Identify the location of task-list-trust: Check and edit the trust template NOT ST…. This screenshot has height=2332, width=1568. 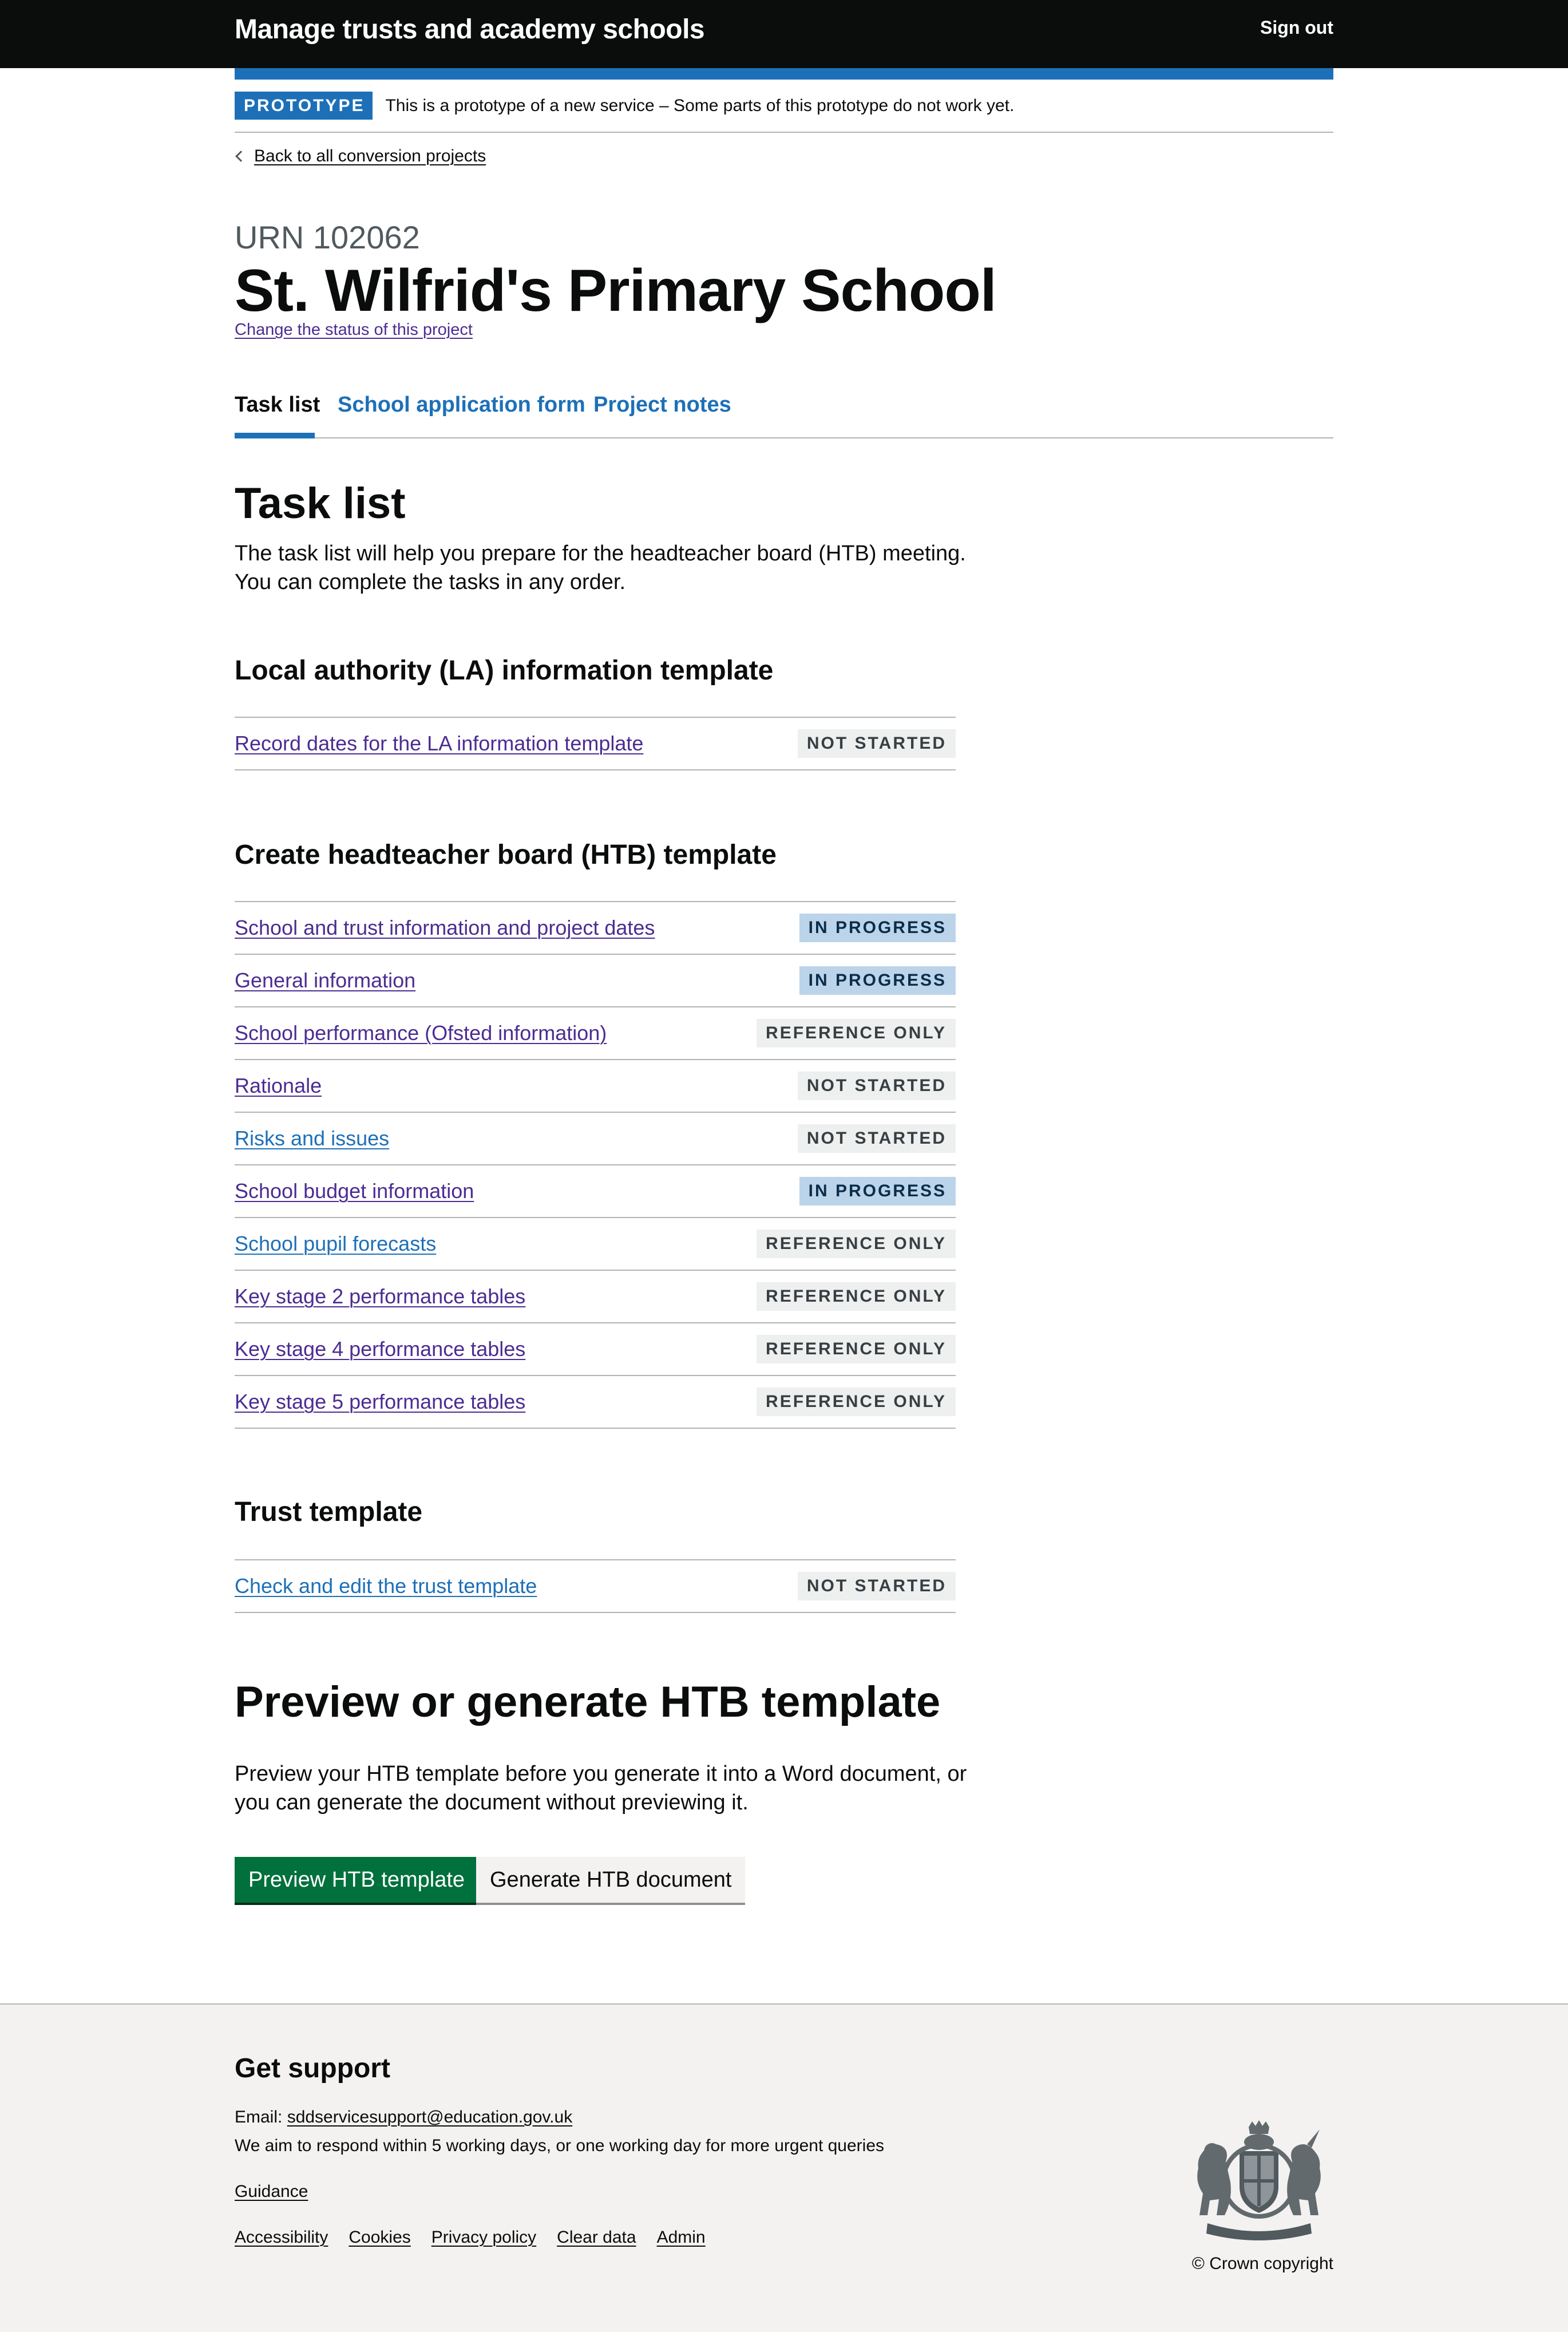
(595, 1586).